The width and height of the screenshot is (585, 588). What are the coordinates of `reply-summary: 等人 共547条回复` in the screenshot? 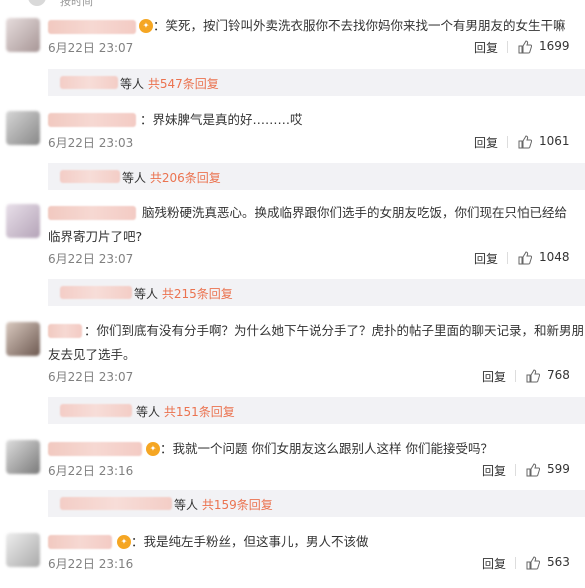 It's located at (316, 82).